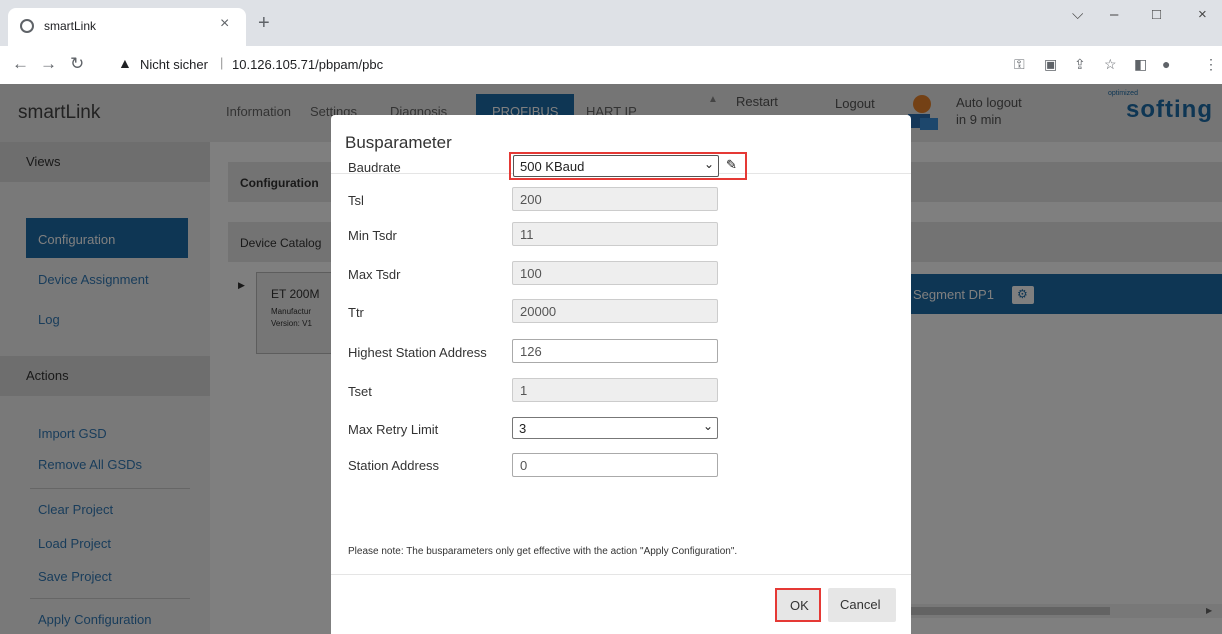  I want to click on menu-kebab-icon: ⋮, so click(1211, 64).